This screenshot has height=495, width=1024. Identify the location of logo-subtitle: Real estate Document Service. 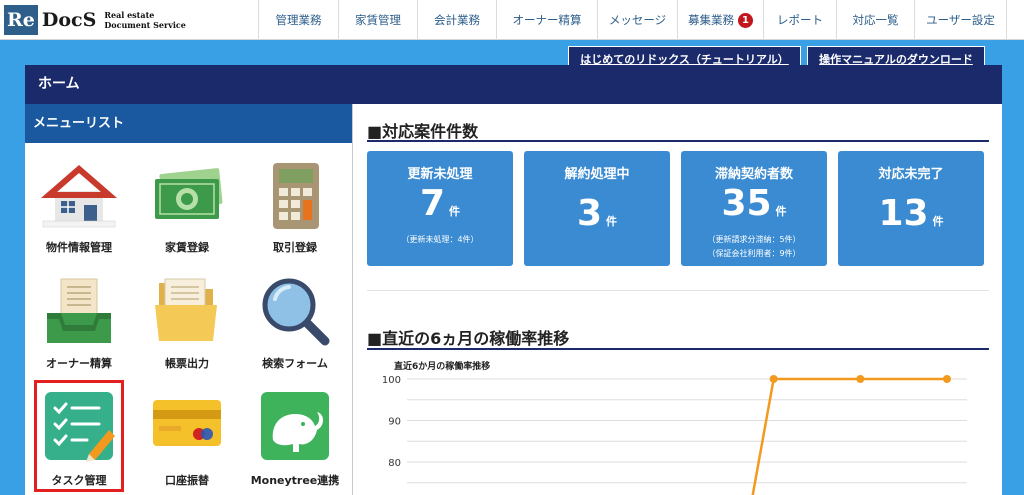
(145, 20).